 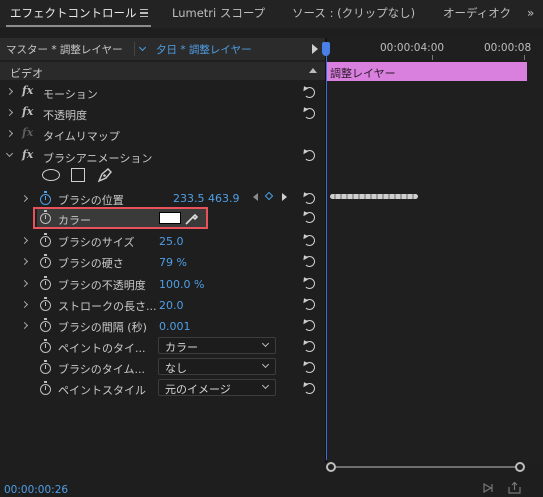 What do you see at coordinates (217, 345) in the screenshot?
I see `paint-time-dropdown: カラー` at bounding box center [217, 345].